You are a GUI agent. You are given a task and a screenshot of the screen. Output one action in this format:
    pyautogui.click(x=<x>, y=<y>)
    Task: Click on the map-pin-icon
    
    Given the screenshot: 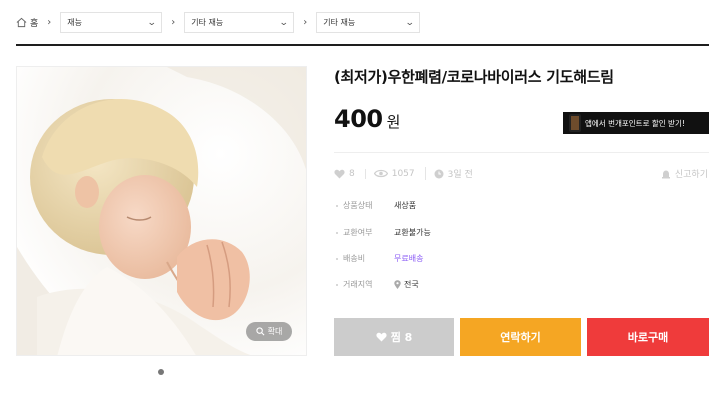 What is the action you would take?
    pyautogui.click(x=397, y=284)
    